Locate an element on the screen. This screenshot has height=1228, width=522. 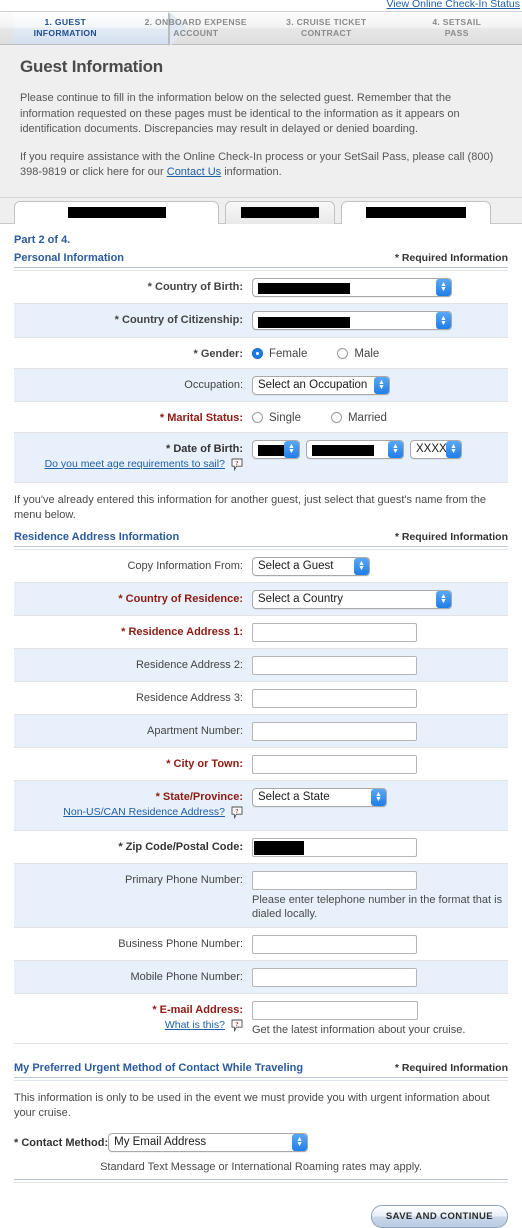
guest-tab-1-name-redacted is located at coordinates (117, 212).